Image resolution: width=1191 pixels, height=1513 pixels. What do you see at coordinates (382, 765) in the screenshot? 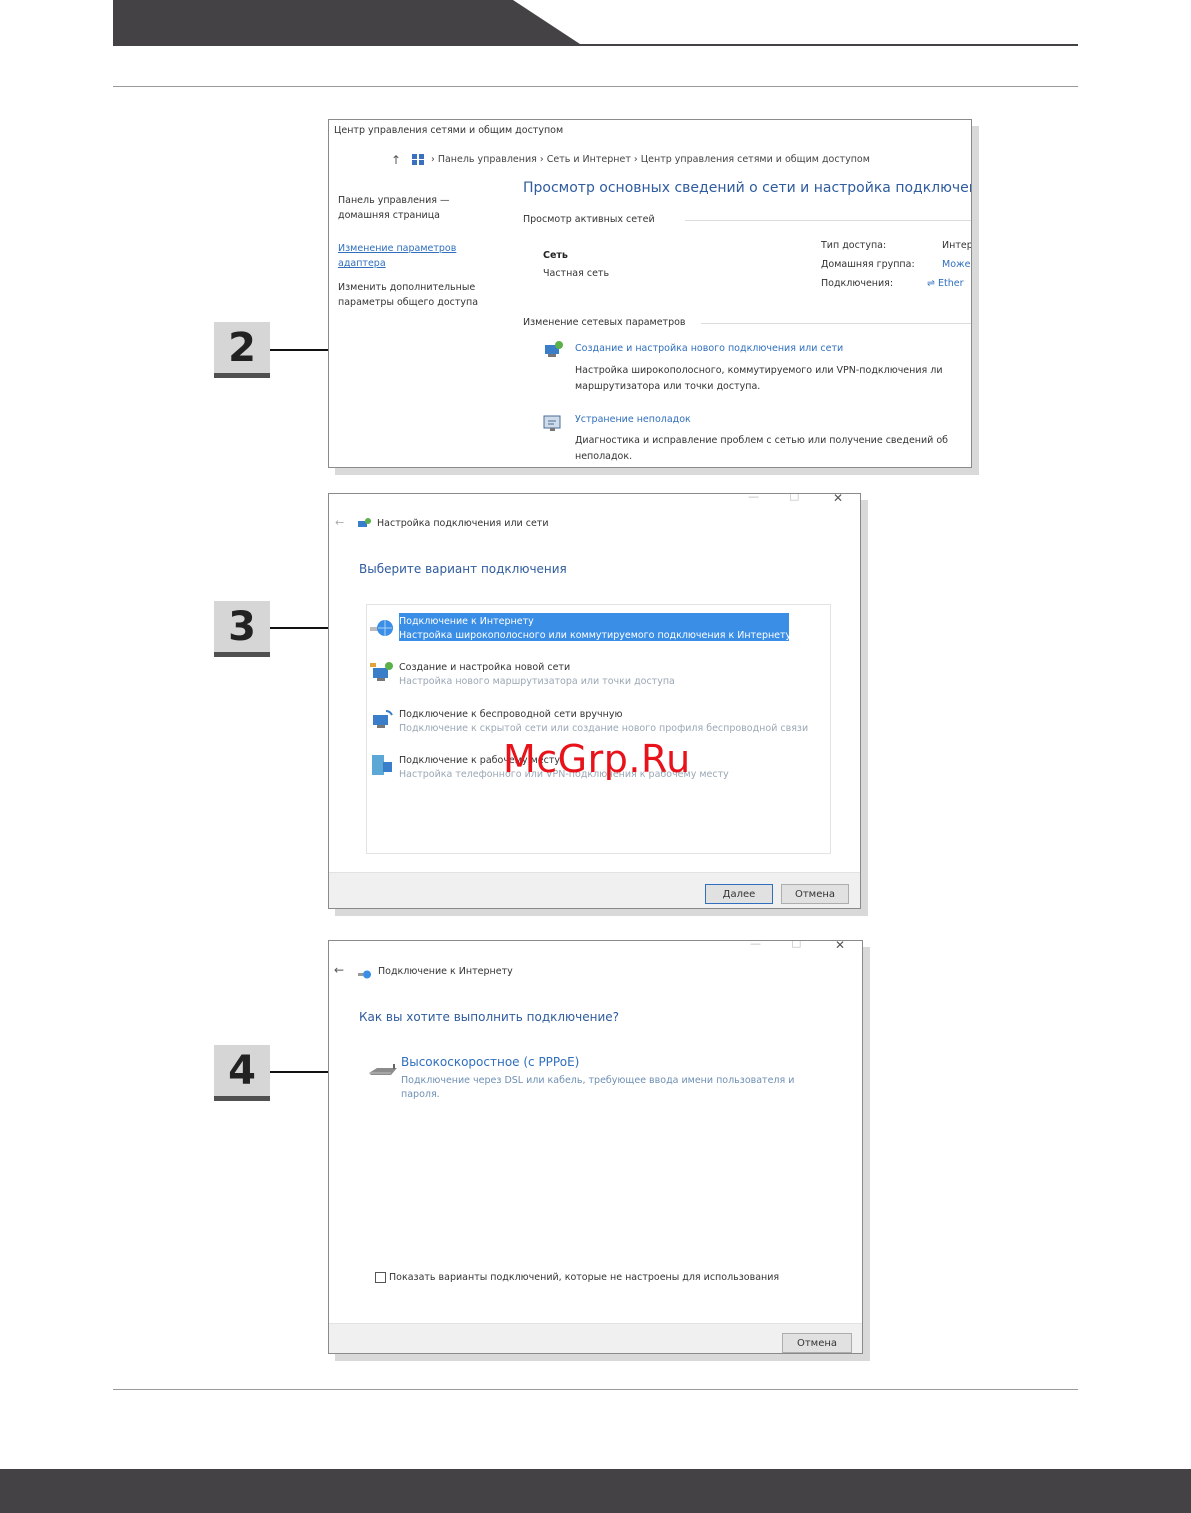
I see `workplace-icon` at bounding box center [382, 765].